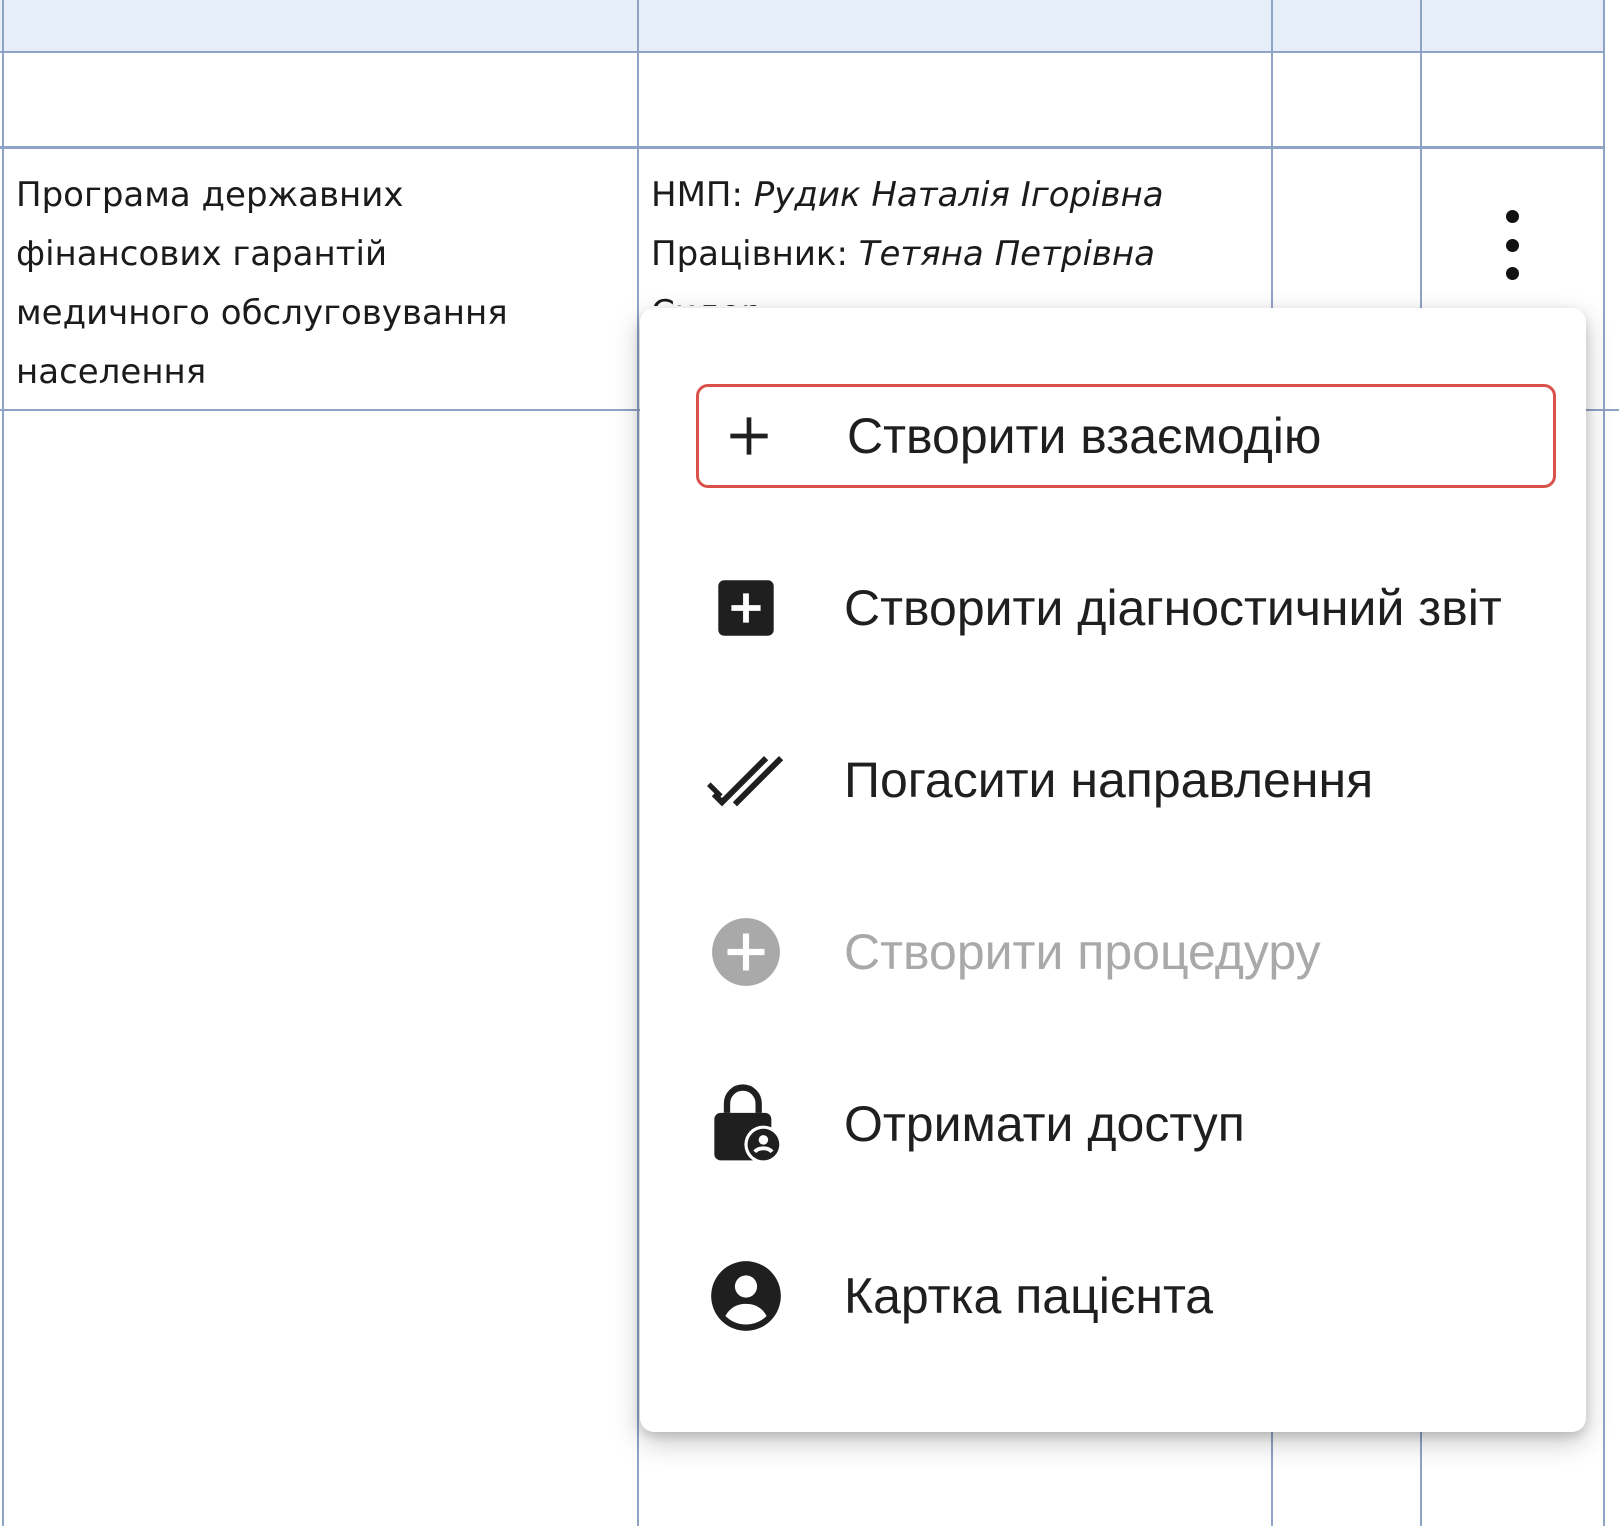  I want to click on nmp-line: НМП: Рудик Наталія Ігорівна, so click(961, 195).